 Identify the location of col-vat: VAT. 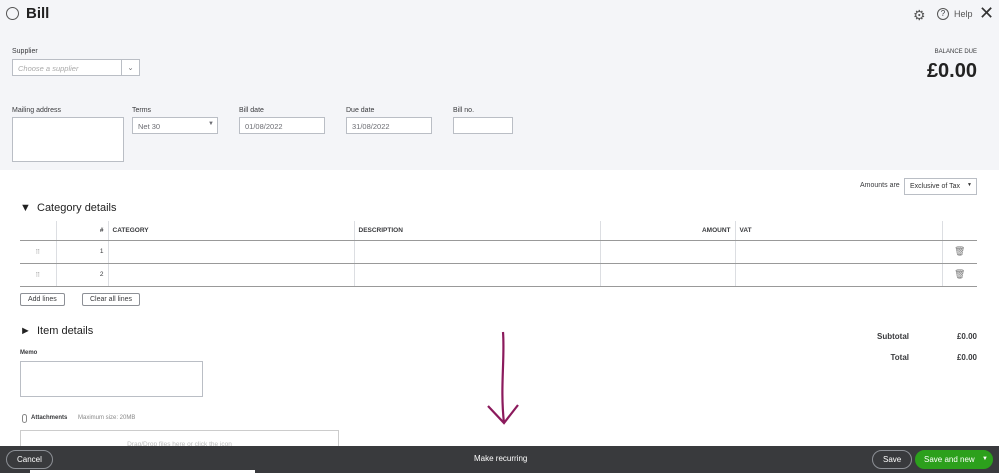
(839, 231).